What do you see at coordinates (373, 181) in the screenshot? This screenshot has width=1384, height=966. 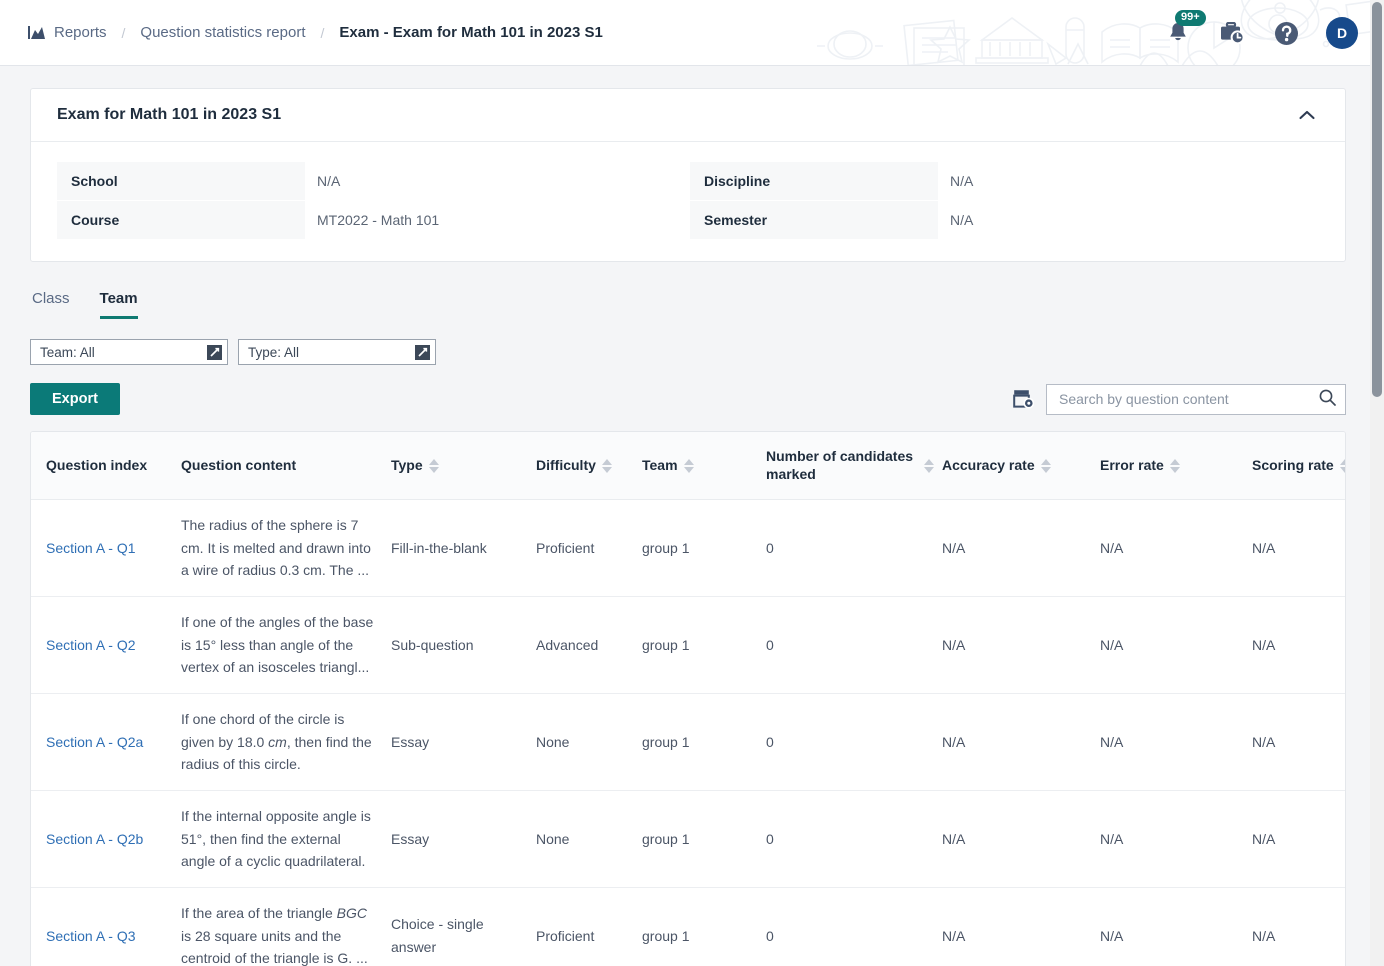 I see `info-row-school: School N/A` at bounding box center [373, 181].